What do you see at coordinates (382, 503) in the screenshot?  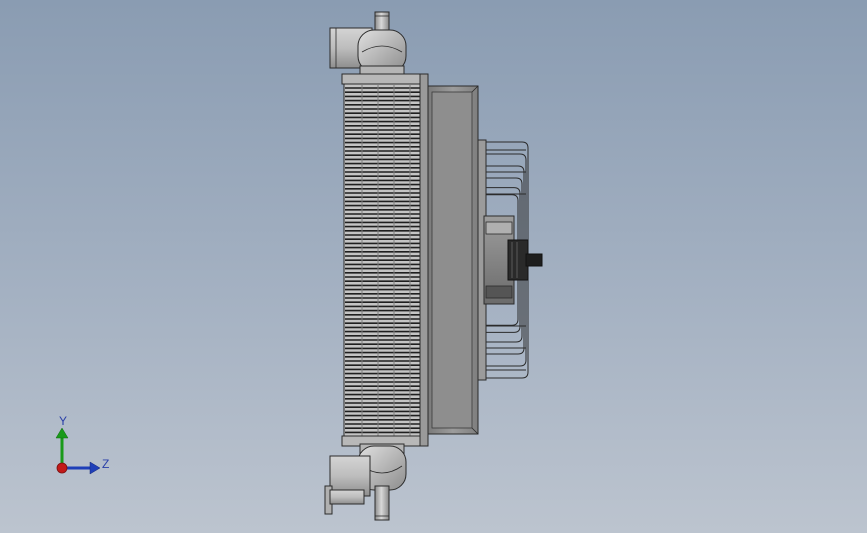 I see `bottom-pipe-stub` at bounding box center [382, 503].